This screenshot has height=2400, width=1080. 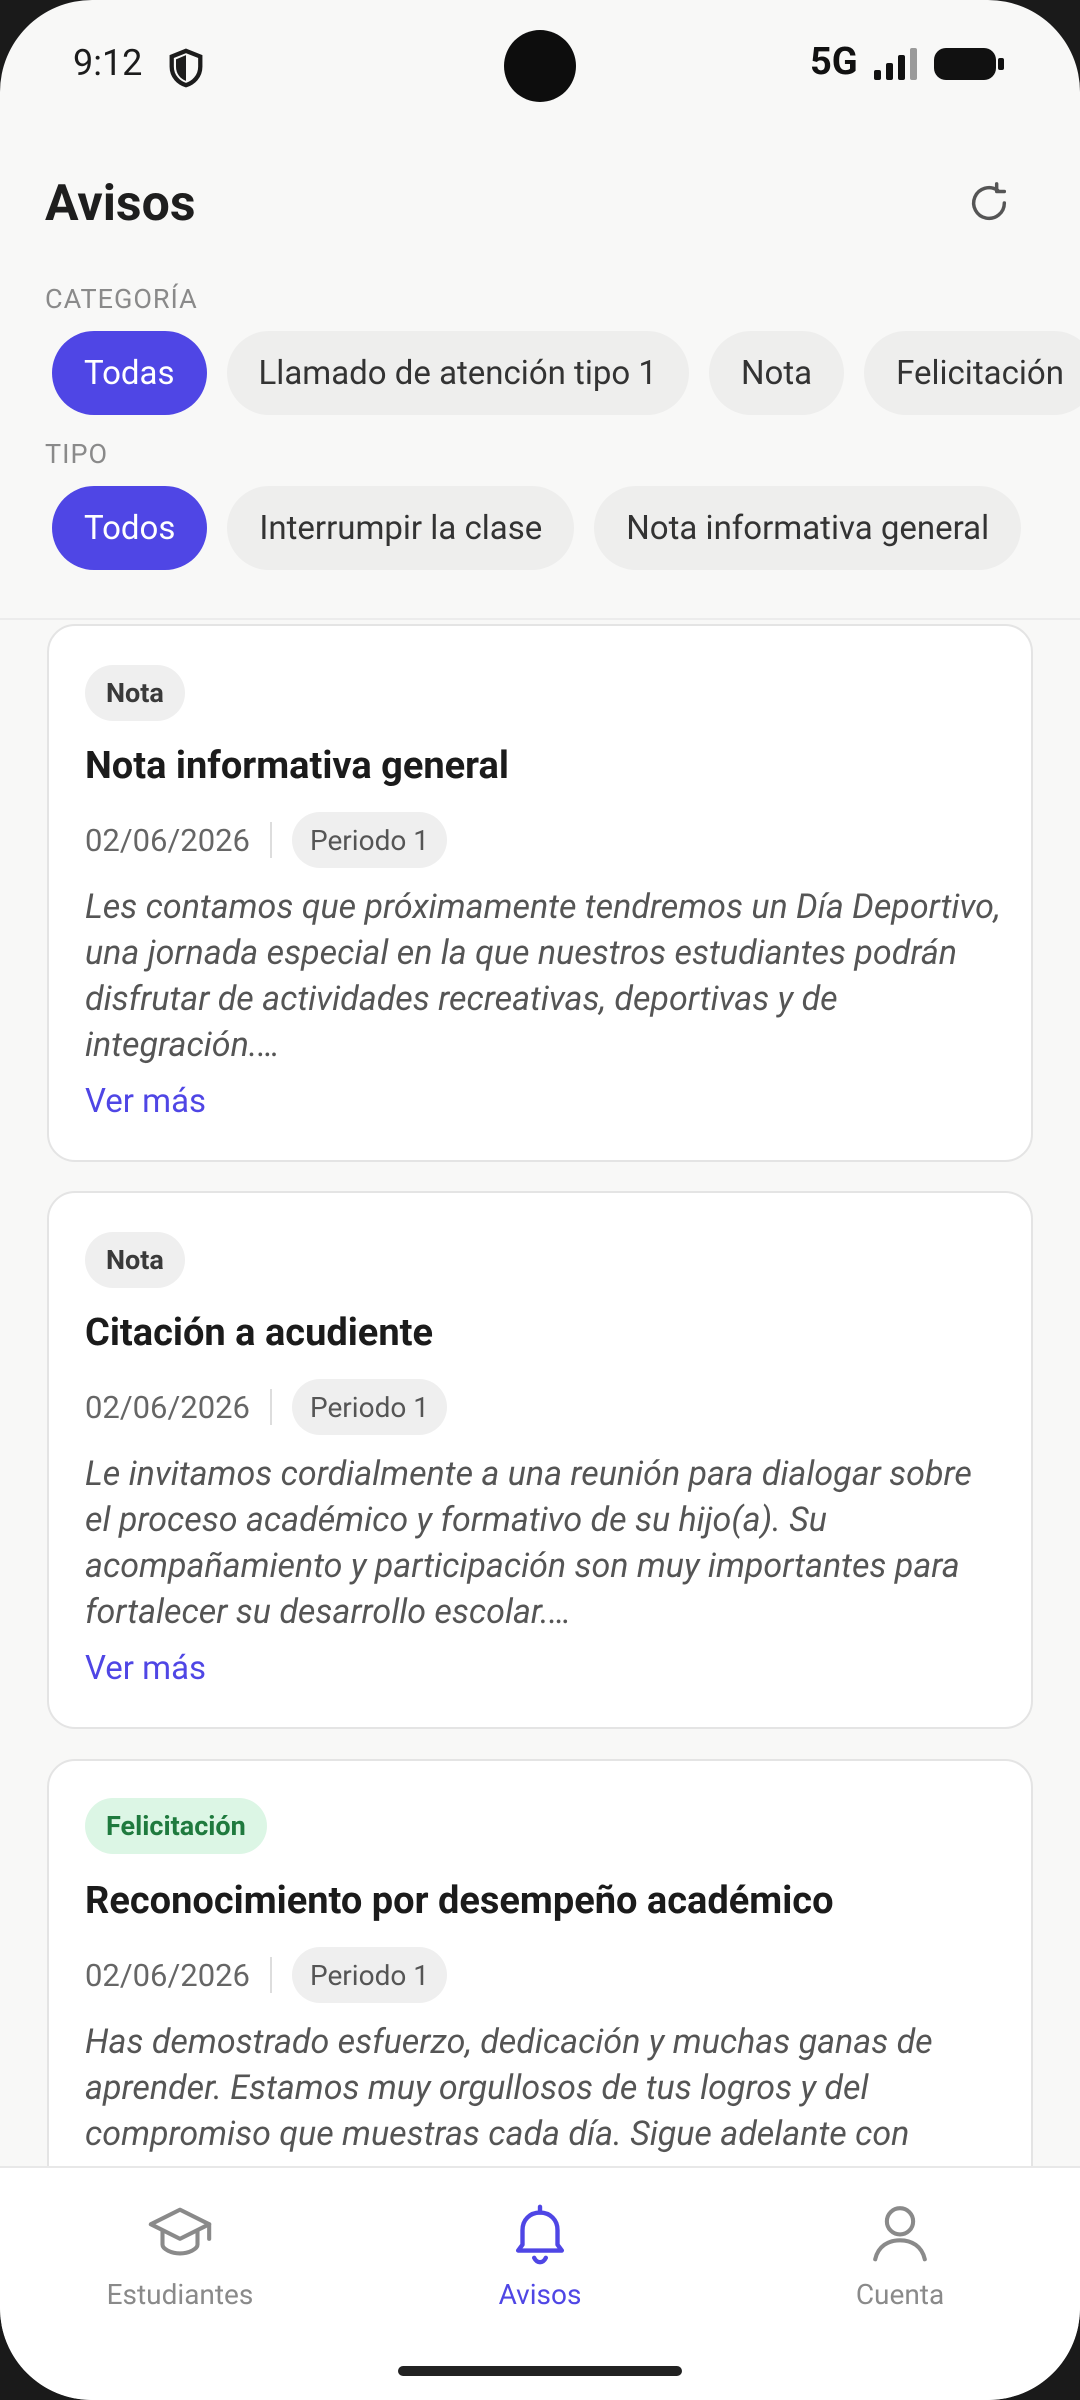 I want to click on shield-icon, so click(x=186, y=68).